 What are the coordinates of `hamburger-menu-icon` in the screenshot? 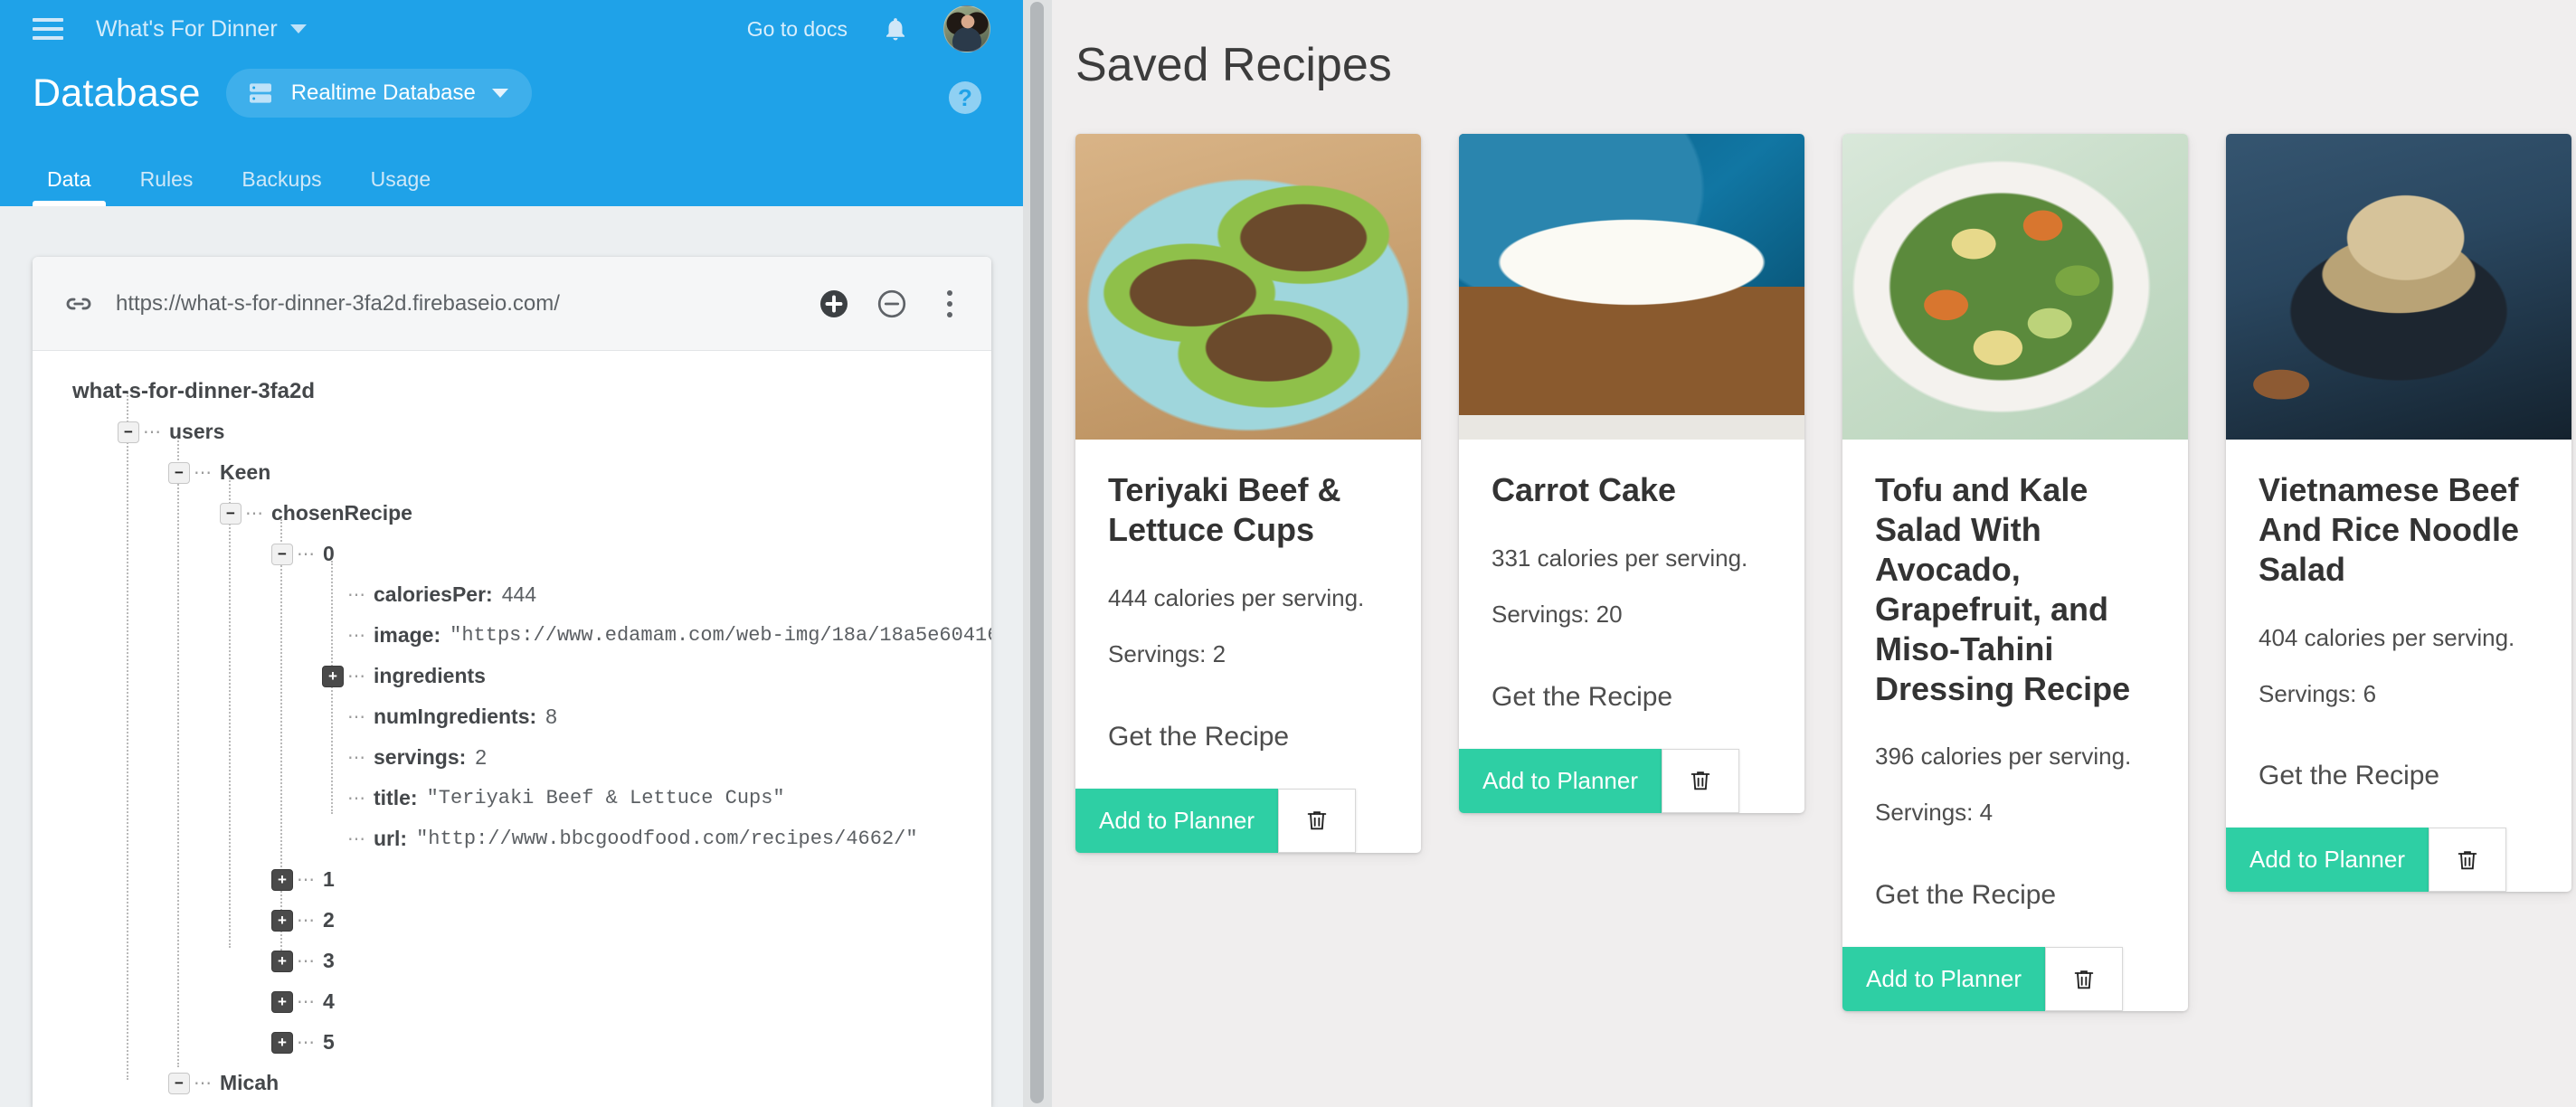 It's located at (48, 29).